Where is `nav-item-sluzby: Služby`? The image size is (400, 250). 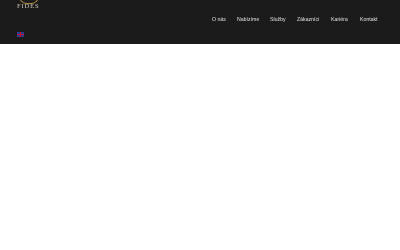
nav-item-sluzby: Služby is located at coordinates (278, 20).